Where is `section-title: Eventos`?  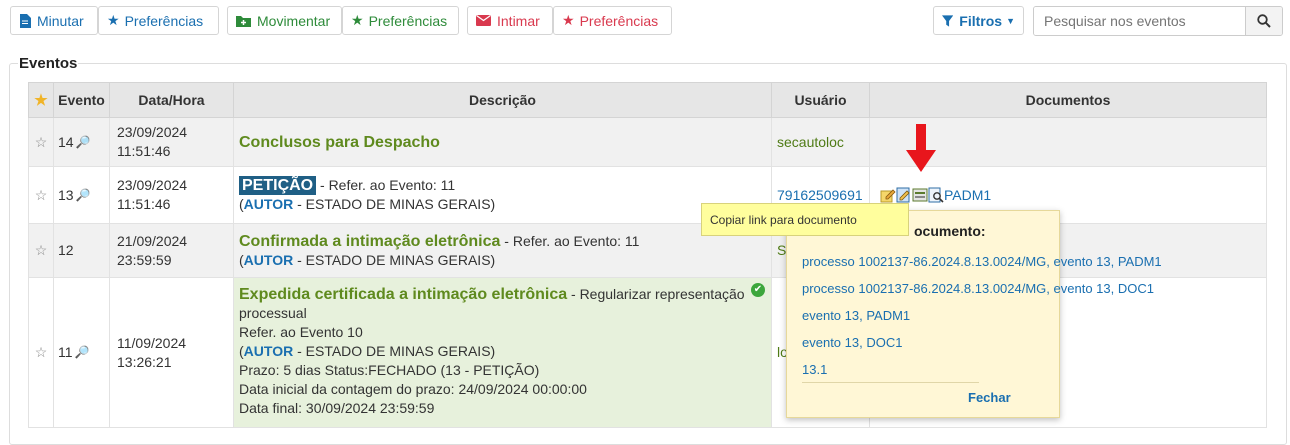 section-title: Eventos is located at coordinates (48, 63).